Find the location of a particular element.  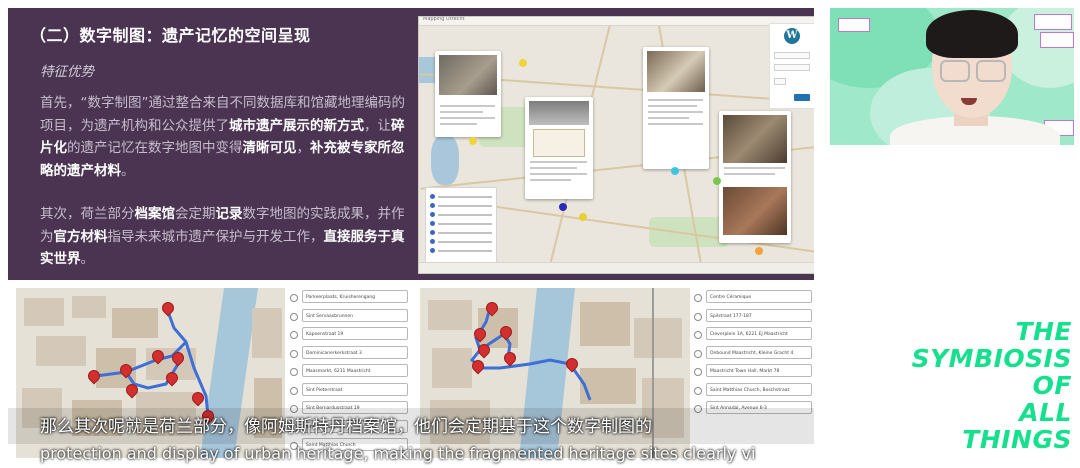

route-stop-item: Sint Pieterstraat is located at coordinates (349, 390).